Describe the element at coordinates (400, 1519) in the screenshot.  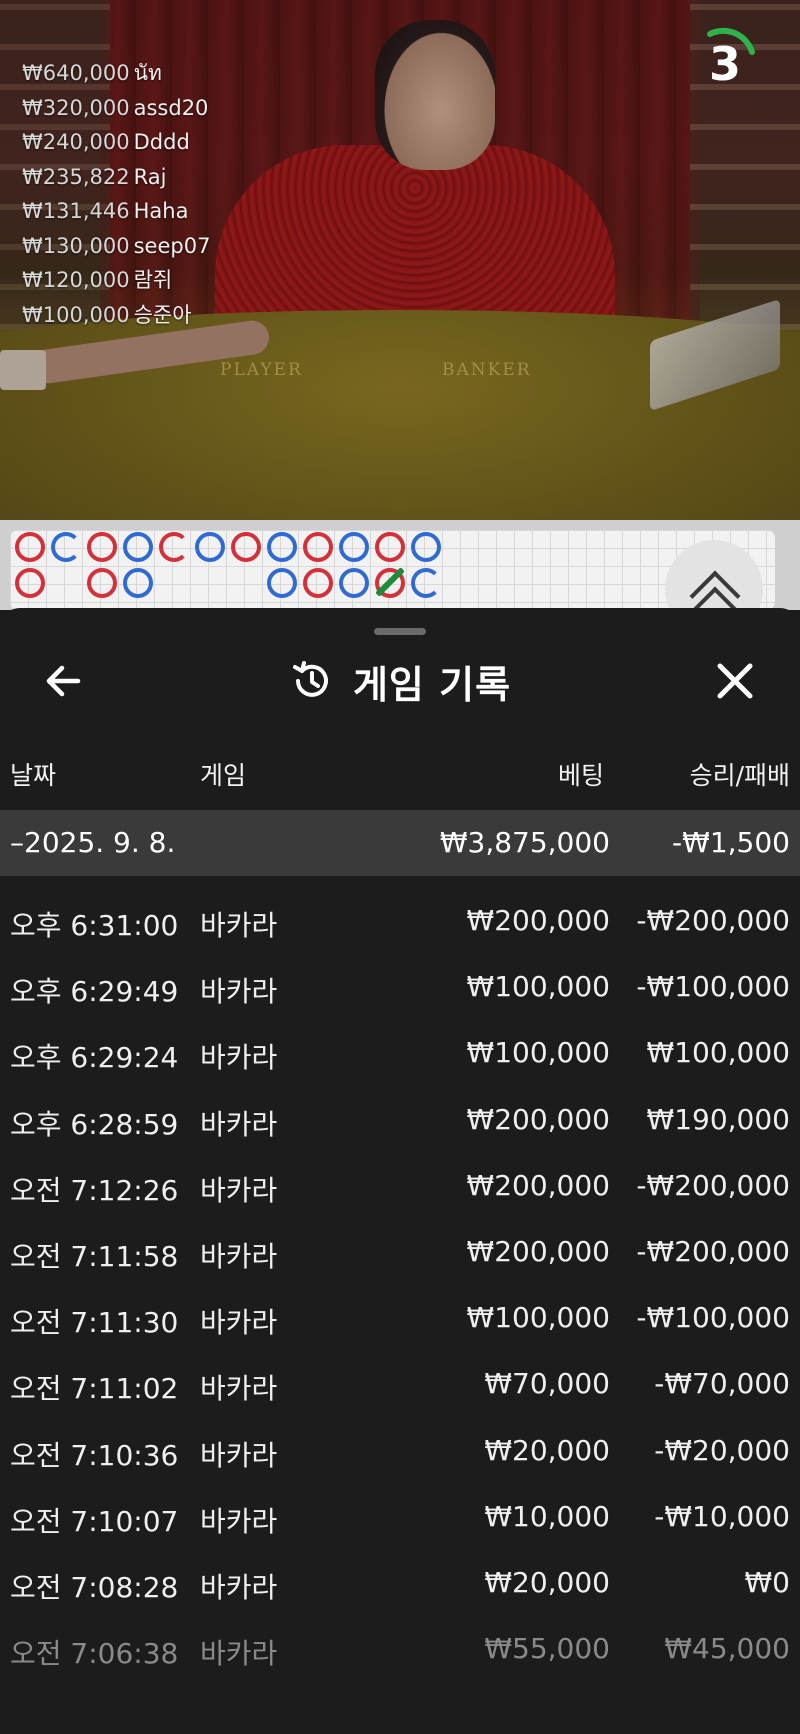
I see `history-row: 오전 7:10:07 바카라 ₩10,000 -₩10,000` at that location.